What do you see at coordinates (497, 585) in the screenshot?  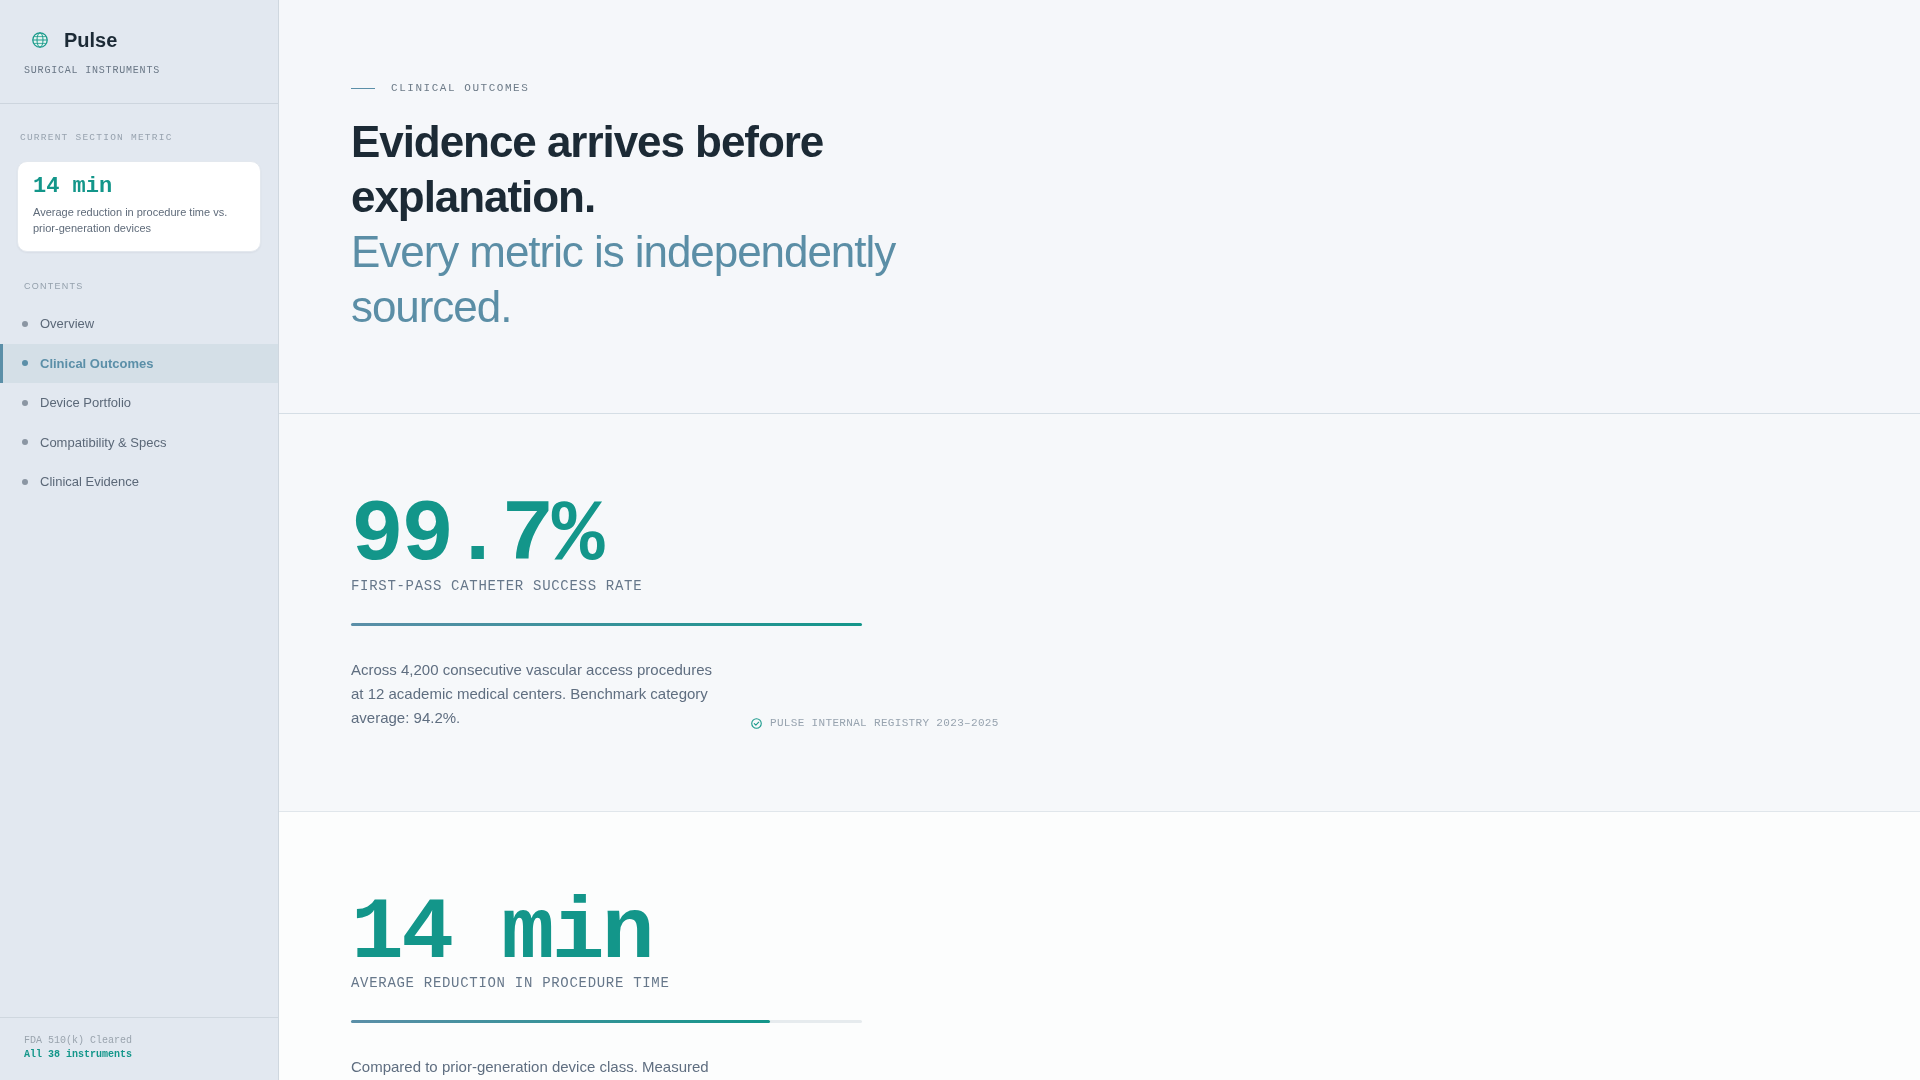 I see `metric-label: FIRST-PASS CATHETER SUCCESS RATE` at bounding box center [497, 585].